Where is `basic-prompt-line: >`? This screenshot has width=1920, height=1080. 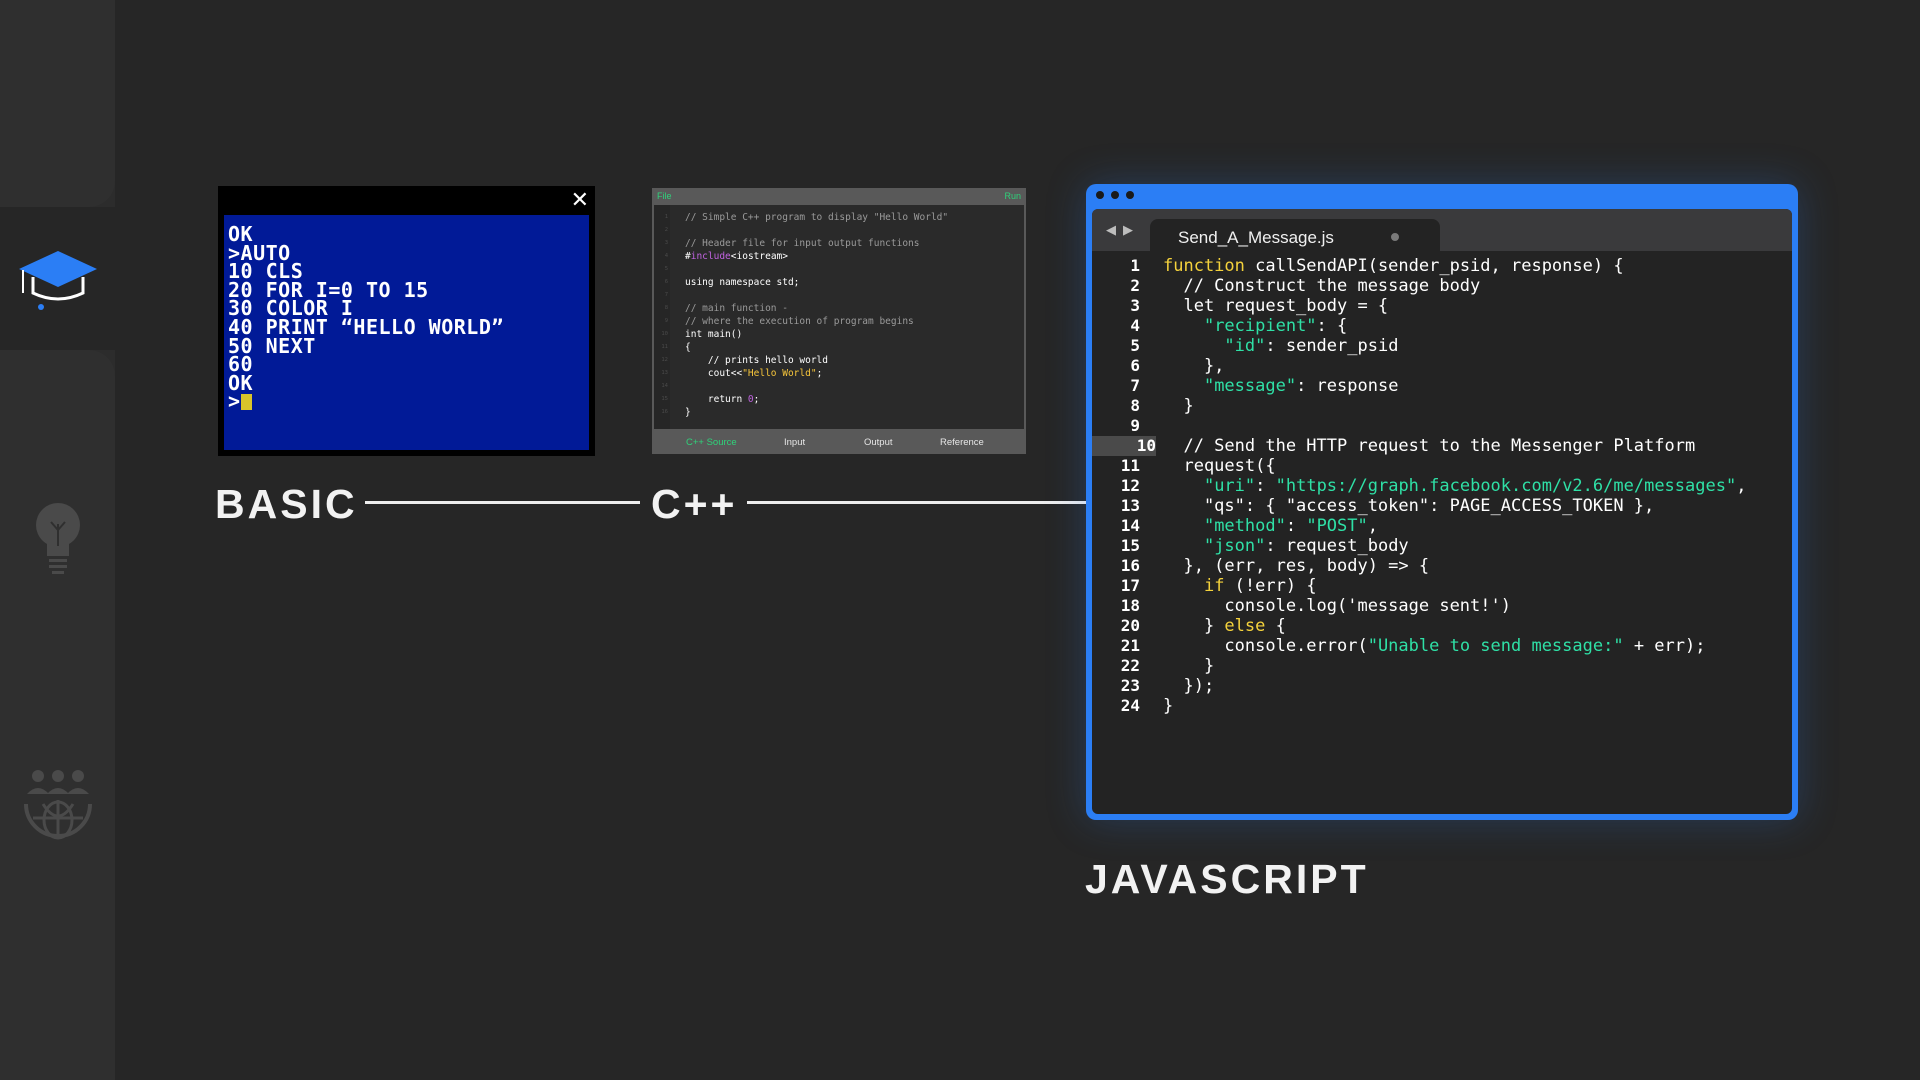
basic-prompt-line: > is located at coordinates (408, 401).